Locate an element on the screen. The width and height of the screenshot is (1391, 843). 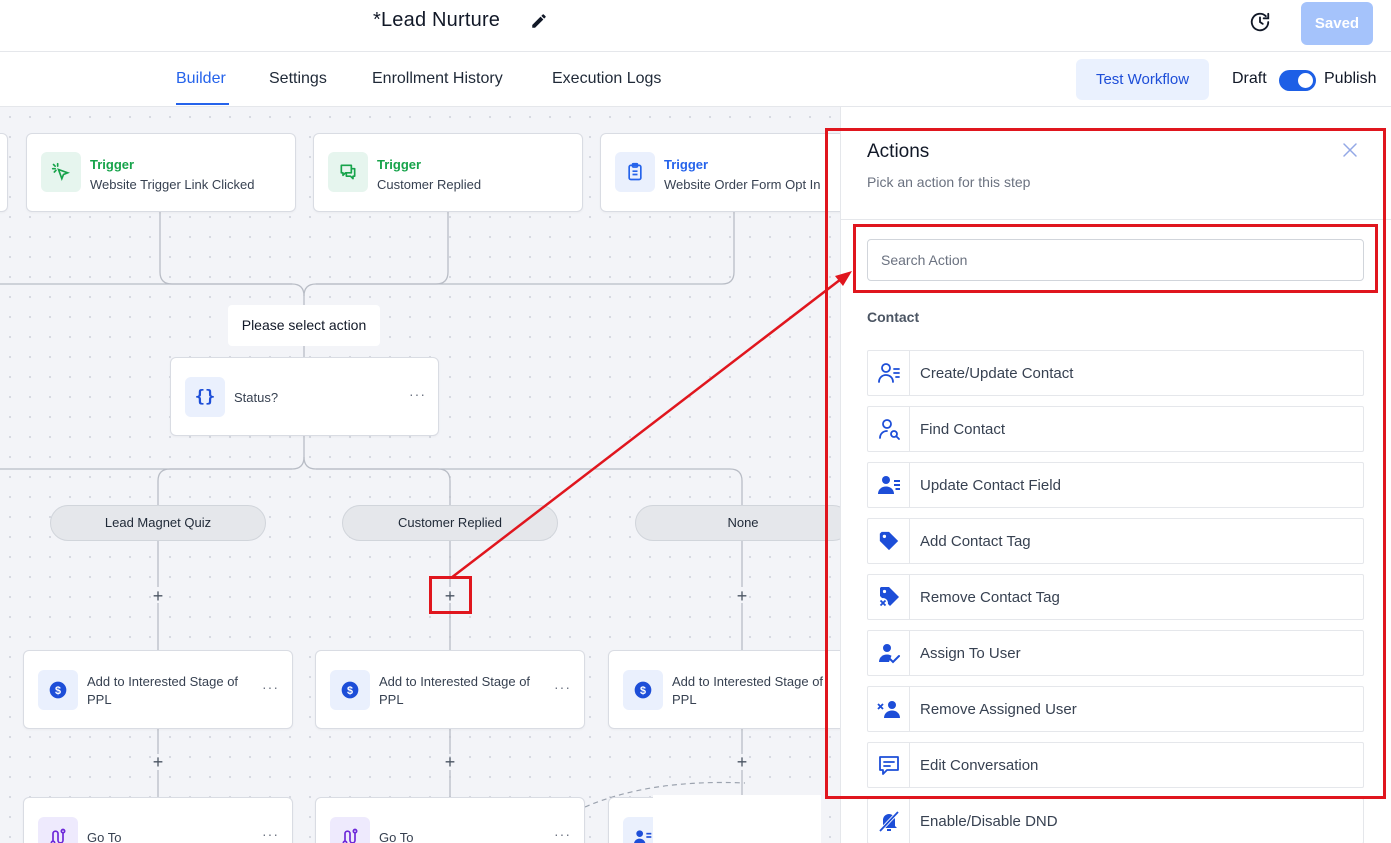
trigger-subtitle: Website Order Form Opt In is located at coordinates (742, 184).